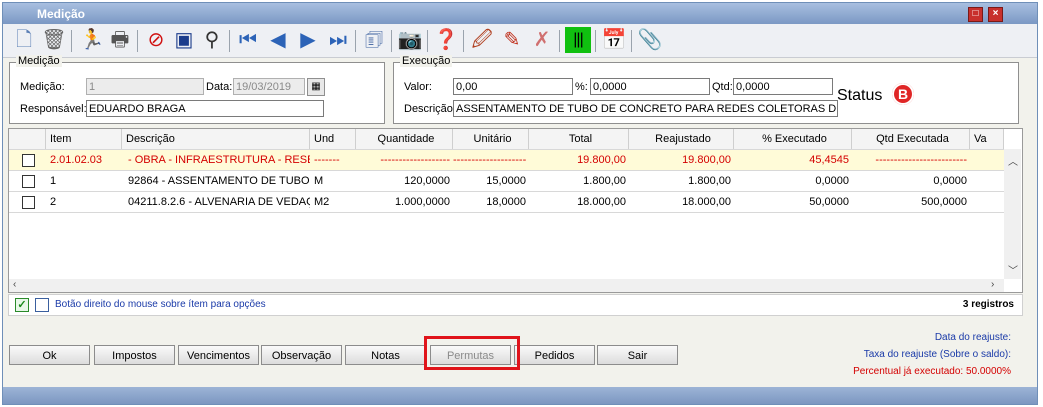 This screenshot has width=1043, height=407. Describe the element at coordinates (950, 181) in the screenshot. I see `cell-qtd-executada: 0,0000` at that location.